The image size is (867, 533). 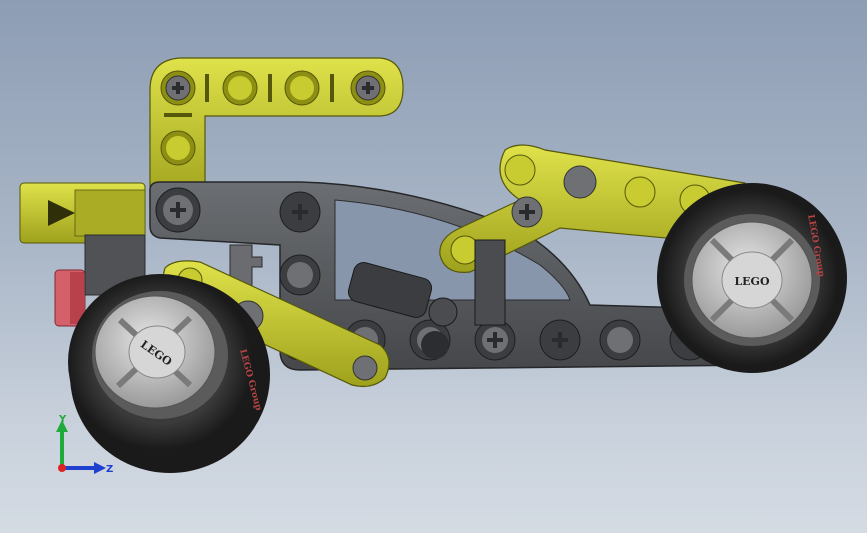 What do you see at coordinates (62, 419) in the screenshot?
I see `y-axis-label: Y` at bounding box center [62, 419].